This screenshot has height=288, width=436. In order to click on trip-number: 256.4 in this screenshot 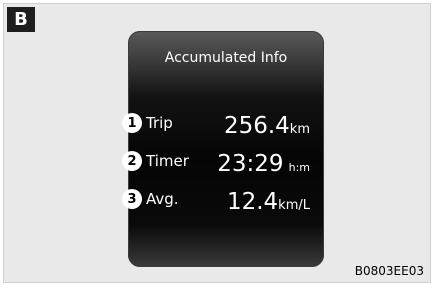, I will do `click(256, 126)`.